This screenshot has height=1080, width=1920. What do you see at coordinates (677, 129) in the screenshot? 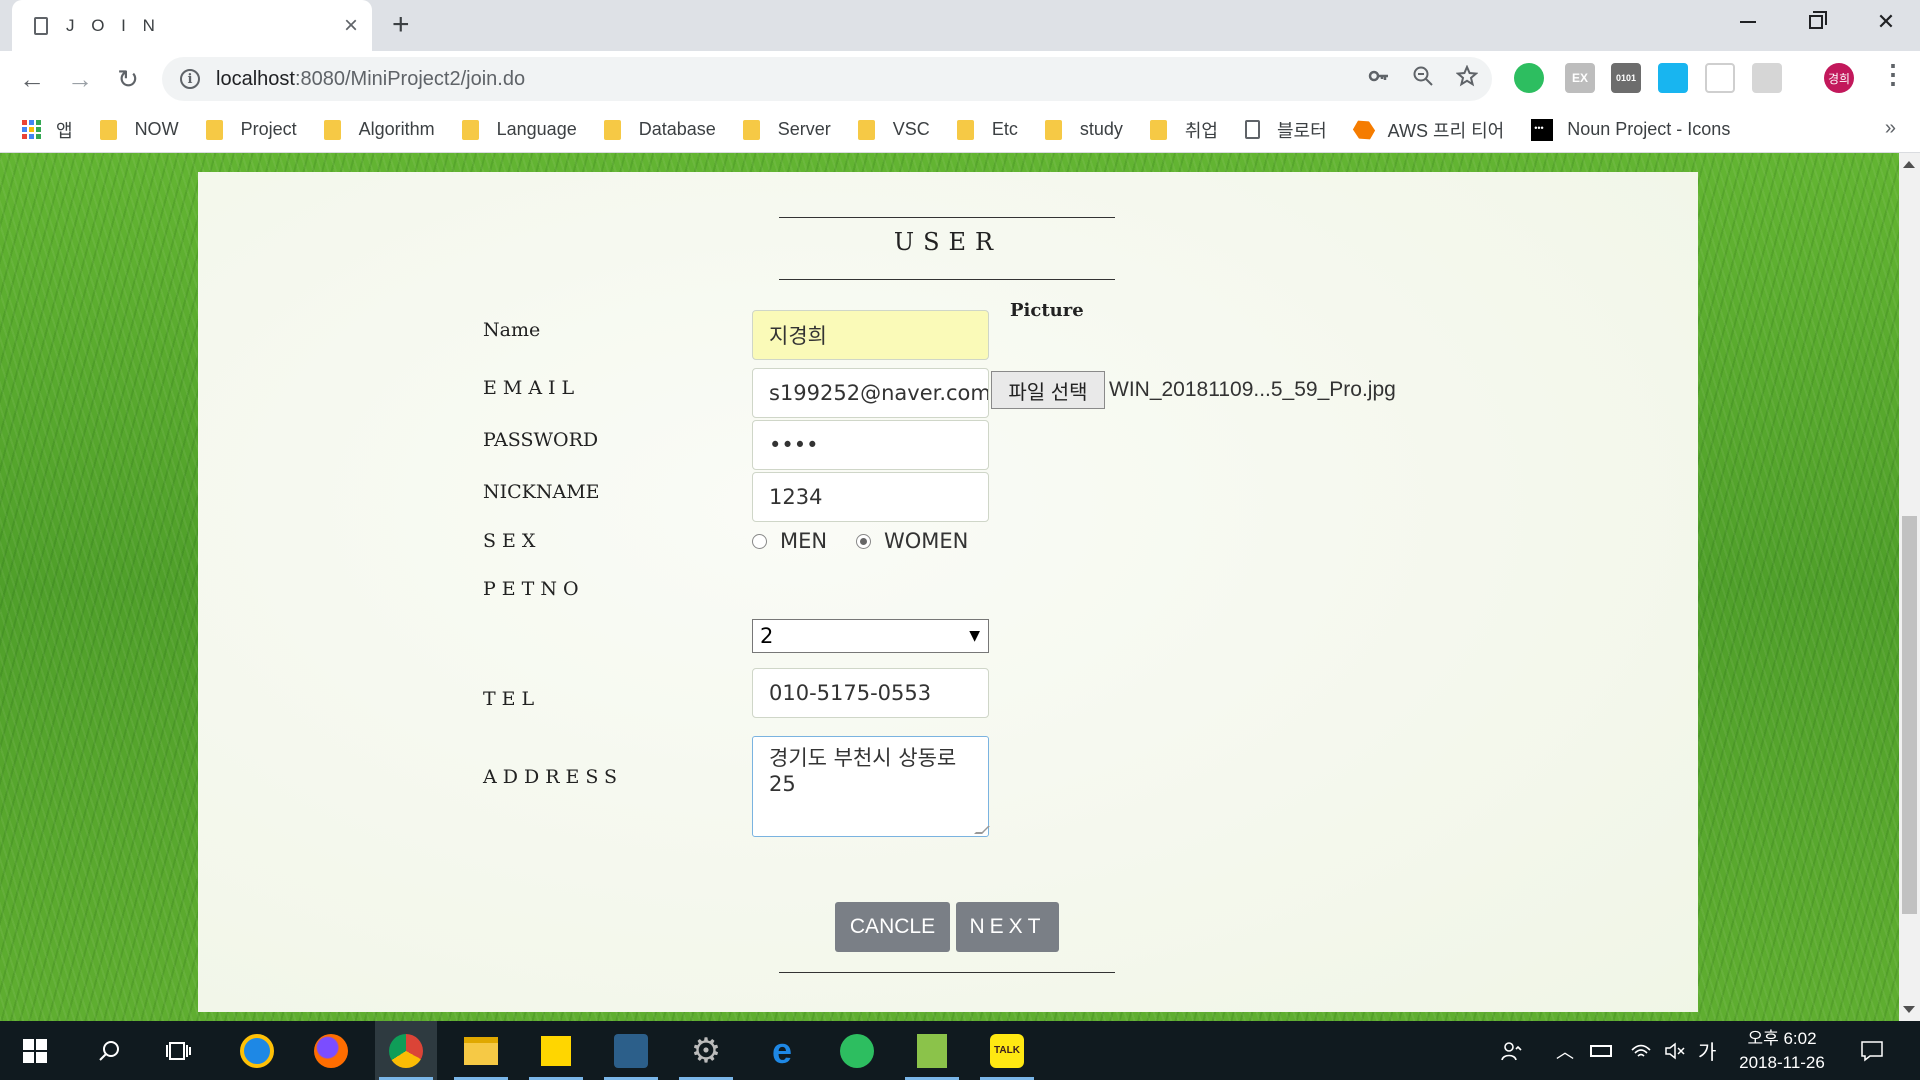
I see `bookmark-label: Database` at bounding box center [677, 129].